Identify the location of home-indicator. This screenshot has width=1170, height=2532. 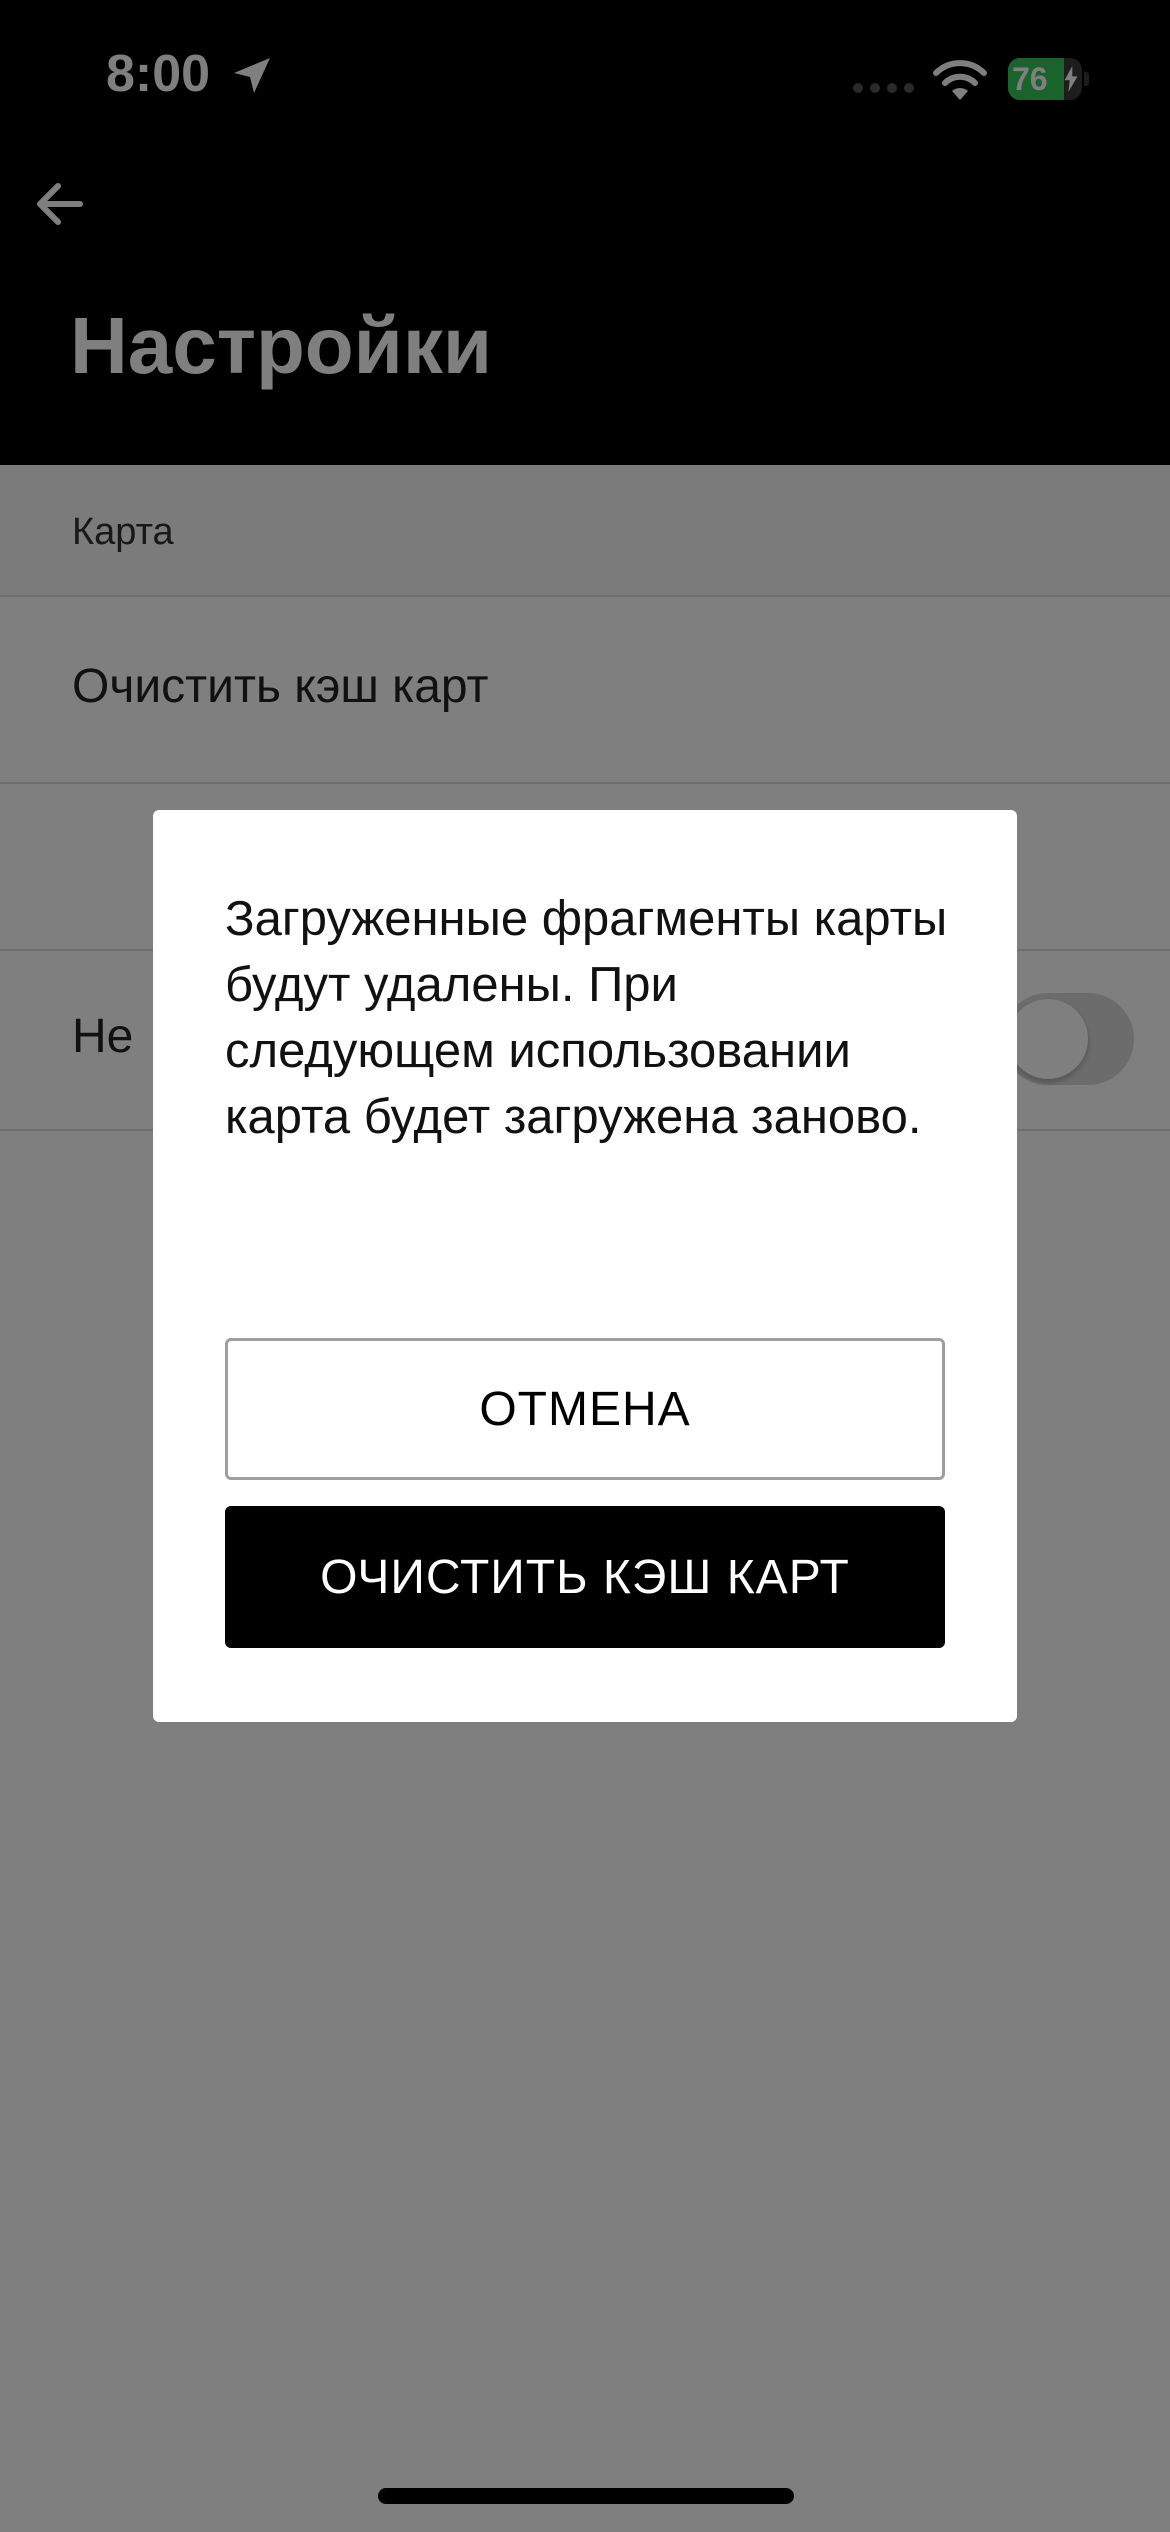
(586, 2496).